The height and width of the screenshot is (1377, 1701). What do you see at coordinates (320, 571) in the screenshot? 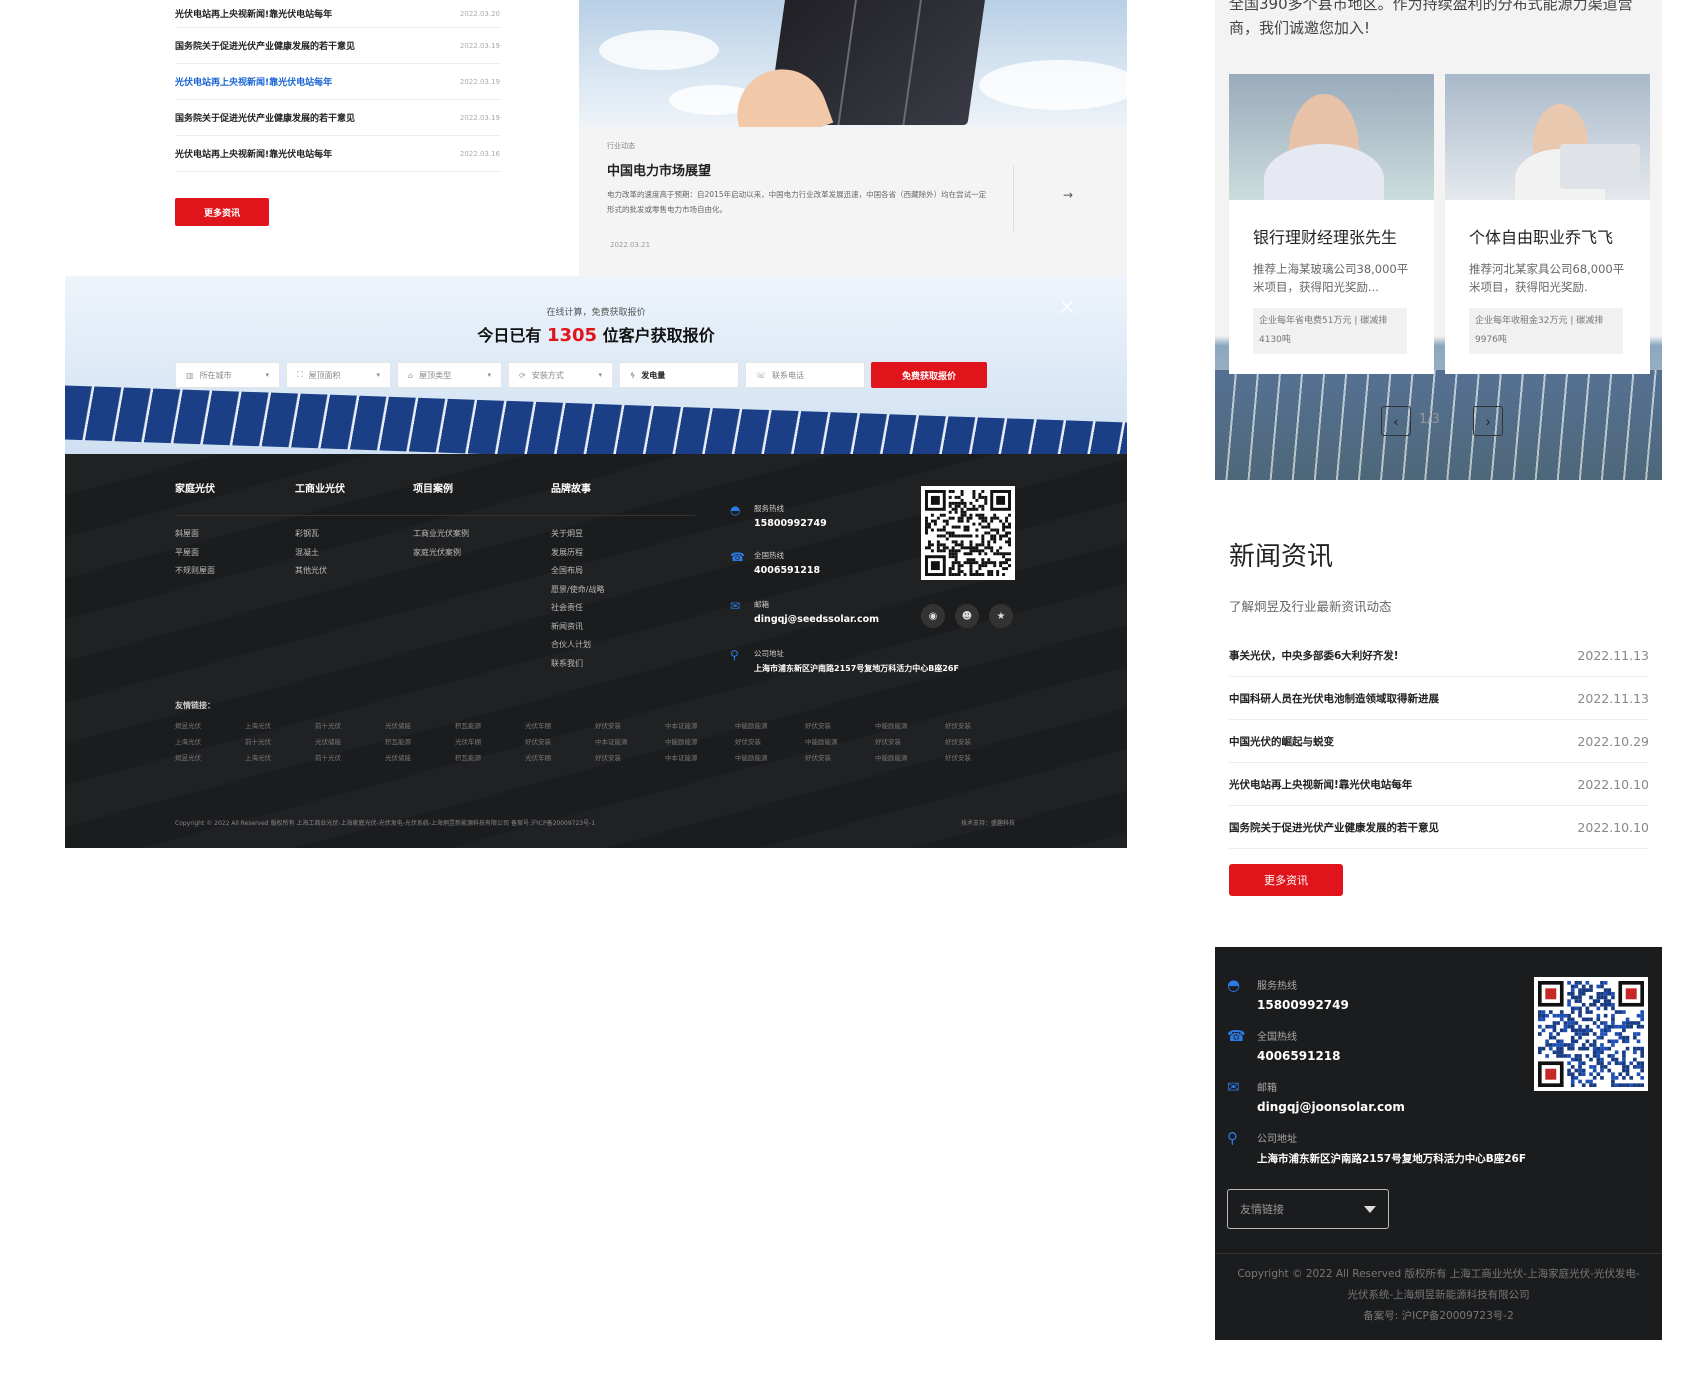
I see `footer-link: 其他光伏` at bounding box center [320, 571].